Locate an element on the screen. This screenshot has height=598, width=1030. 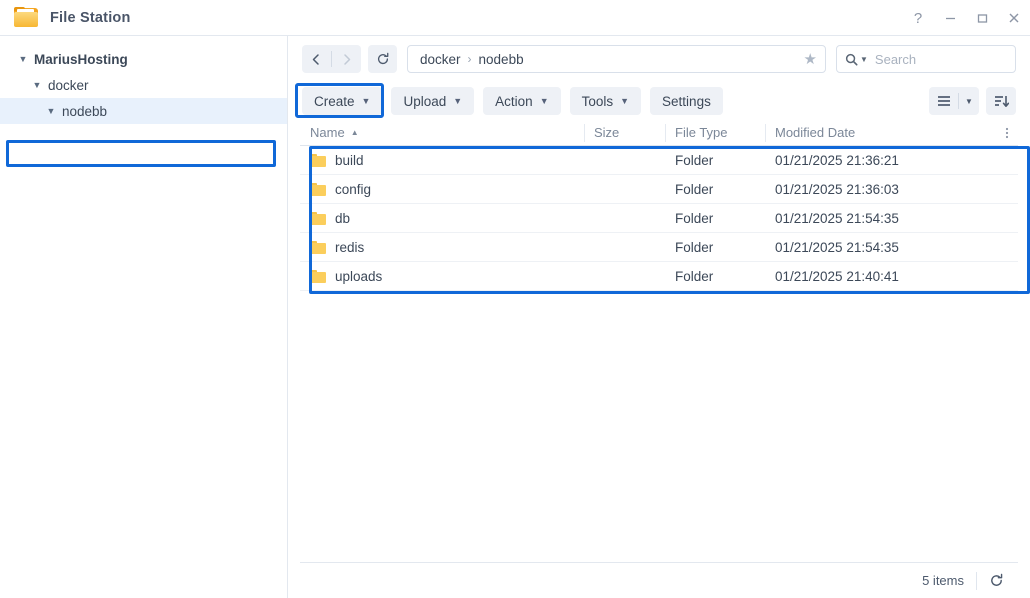
tools-button: Tools ▼ is located at coordinates (605, 101).